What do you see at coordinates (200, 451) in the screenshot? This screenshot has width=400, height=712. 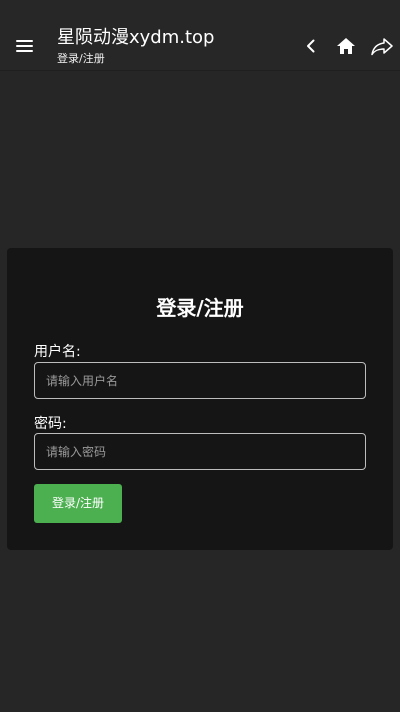 I see `password-input` at bounding box center [200, 451].